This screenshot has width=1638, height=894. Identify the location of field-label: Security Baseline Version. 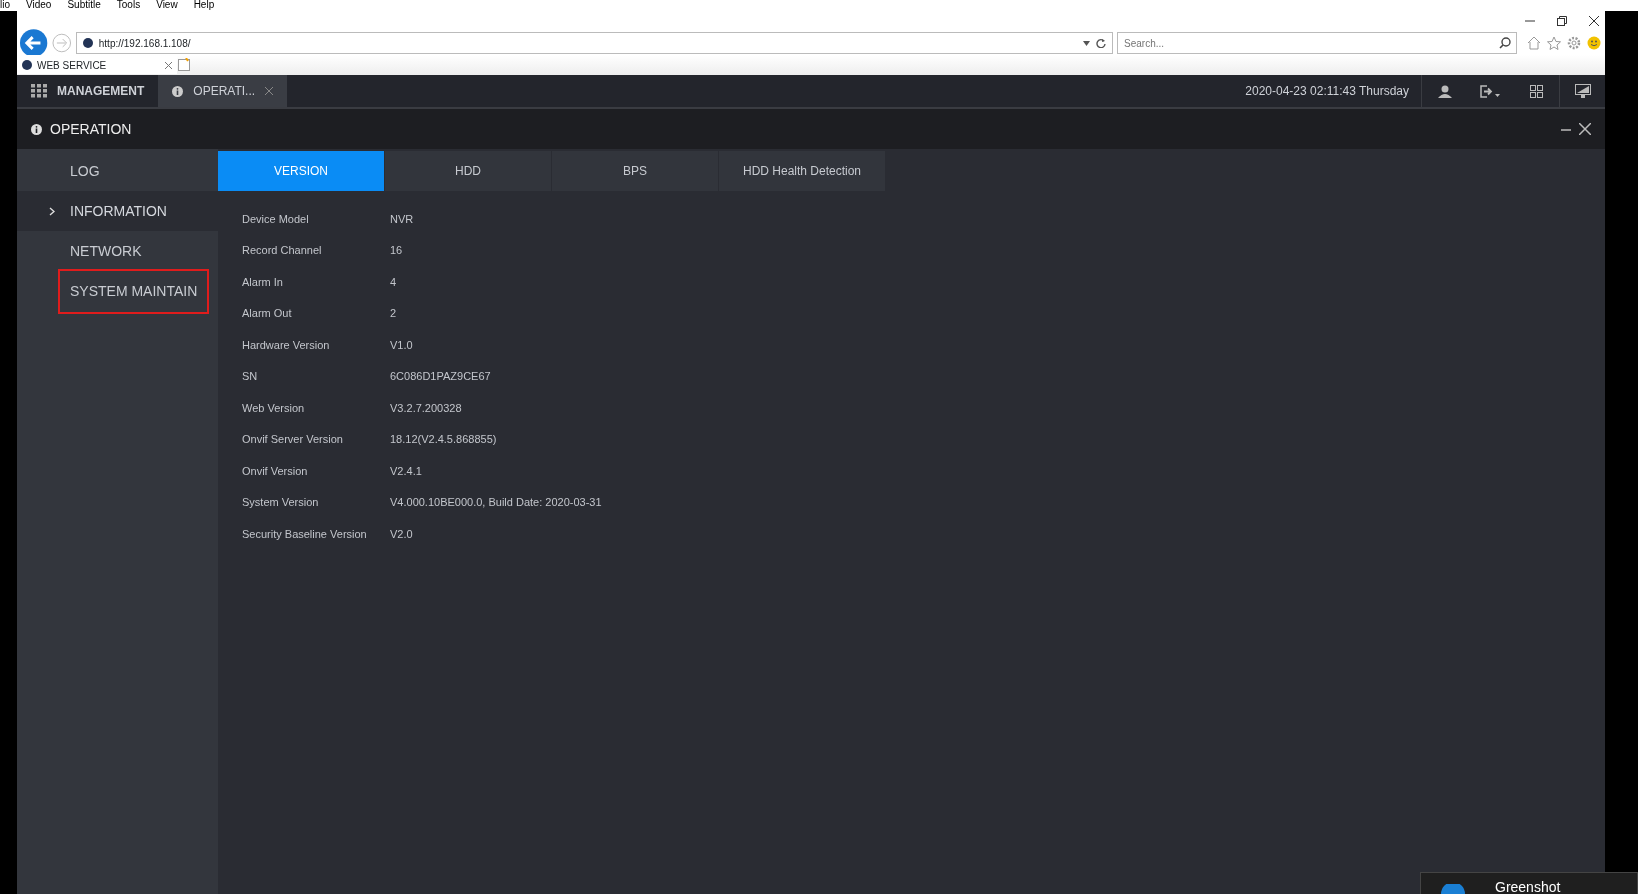
(305, 534).